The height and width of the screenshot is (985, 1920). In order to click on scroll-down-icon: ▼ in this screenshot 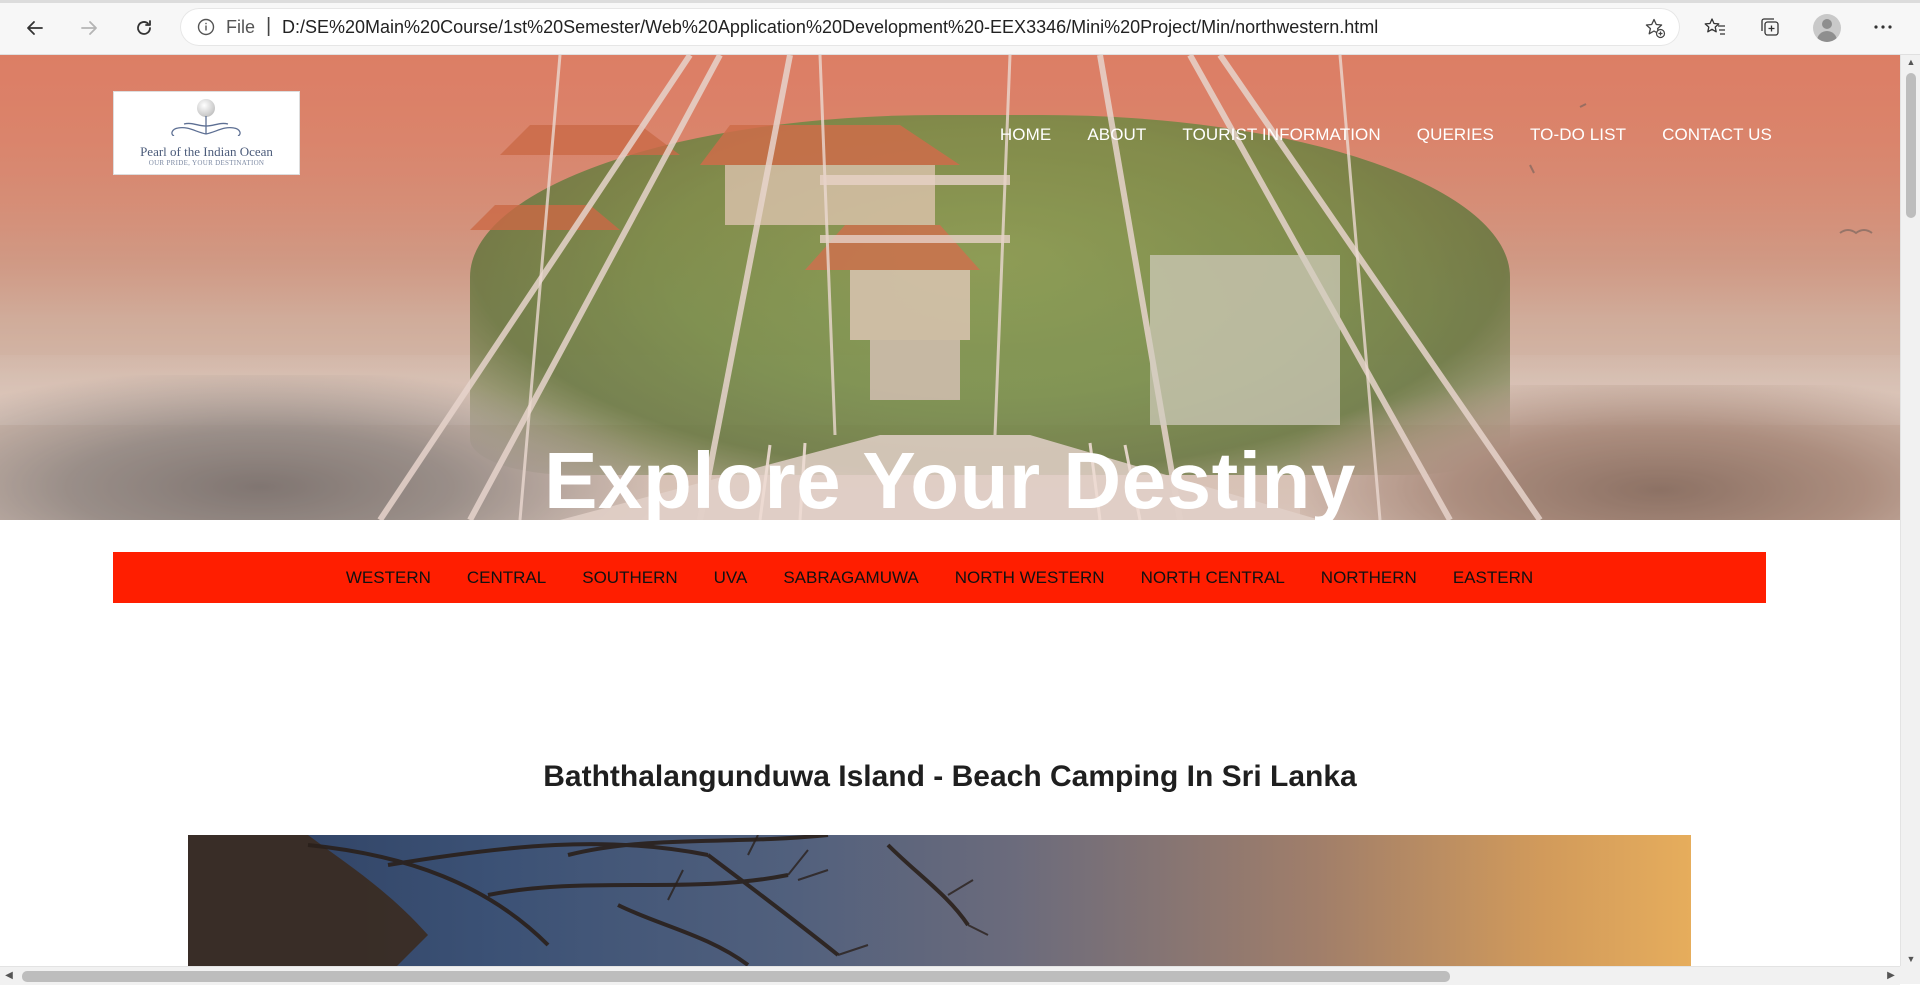, I will do `click(1911, 959)`.